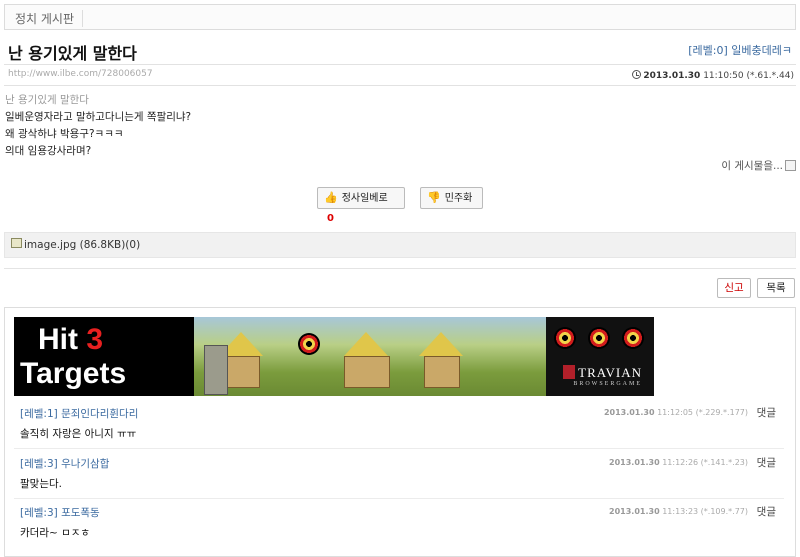  I want to click on post-title: 난 용기있게 말한다, so click(72, 53).